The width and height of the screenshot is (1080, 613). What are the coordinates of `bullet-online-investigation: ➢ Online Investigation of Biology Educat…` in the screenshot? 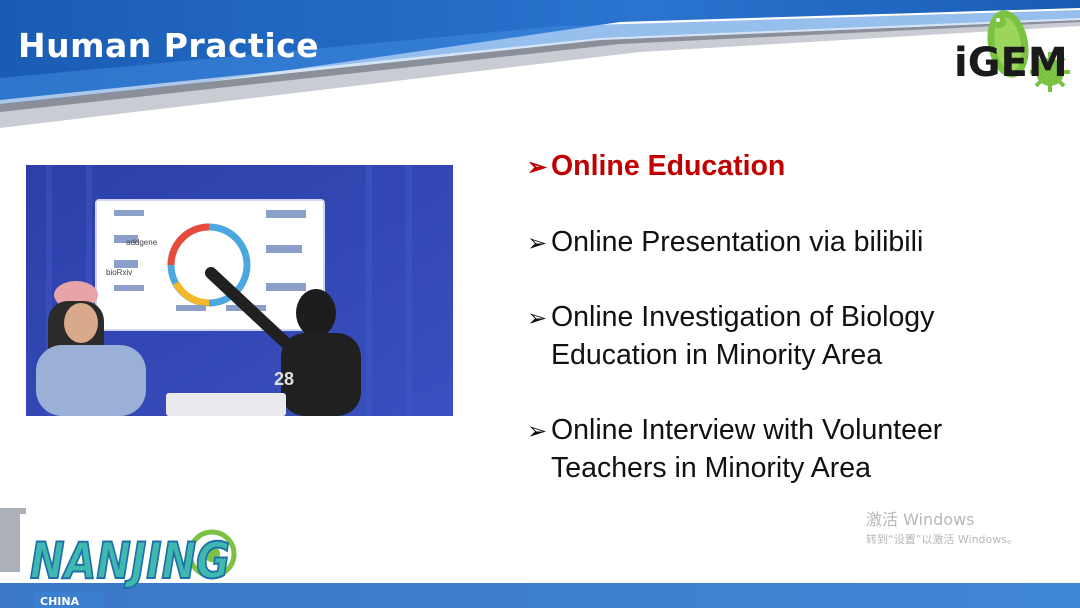 It's located at (730, 336).